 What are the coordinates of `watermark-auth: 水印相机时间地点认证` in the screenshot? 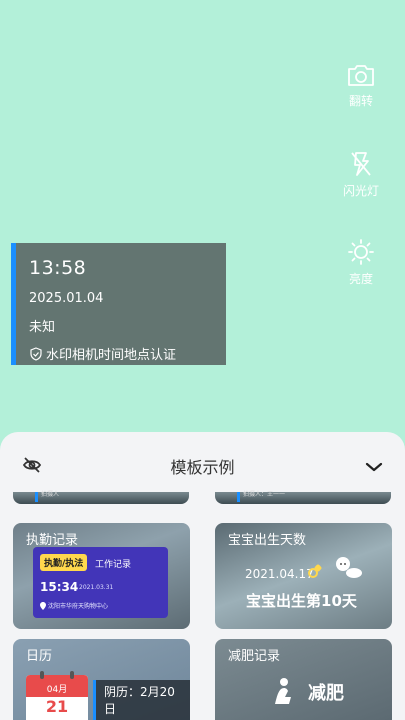 It's located at (127, 353).